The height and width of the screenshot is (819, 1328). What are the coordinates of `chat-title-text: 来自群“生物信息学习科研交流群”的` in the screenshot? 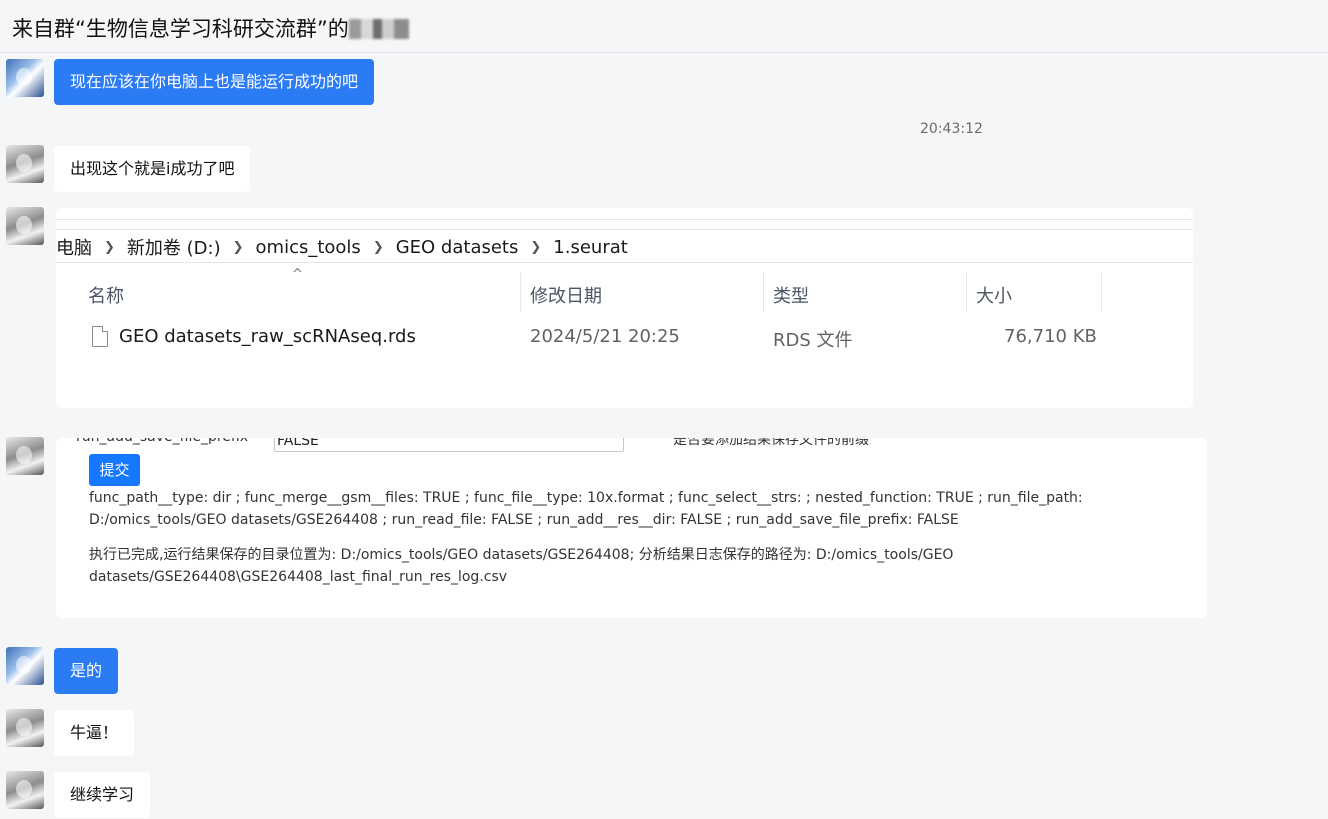 It's located at (180, 29).